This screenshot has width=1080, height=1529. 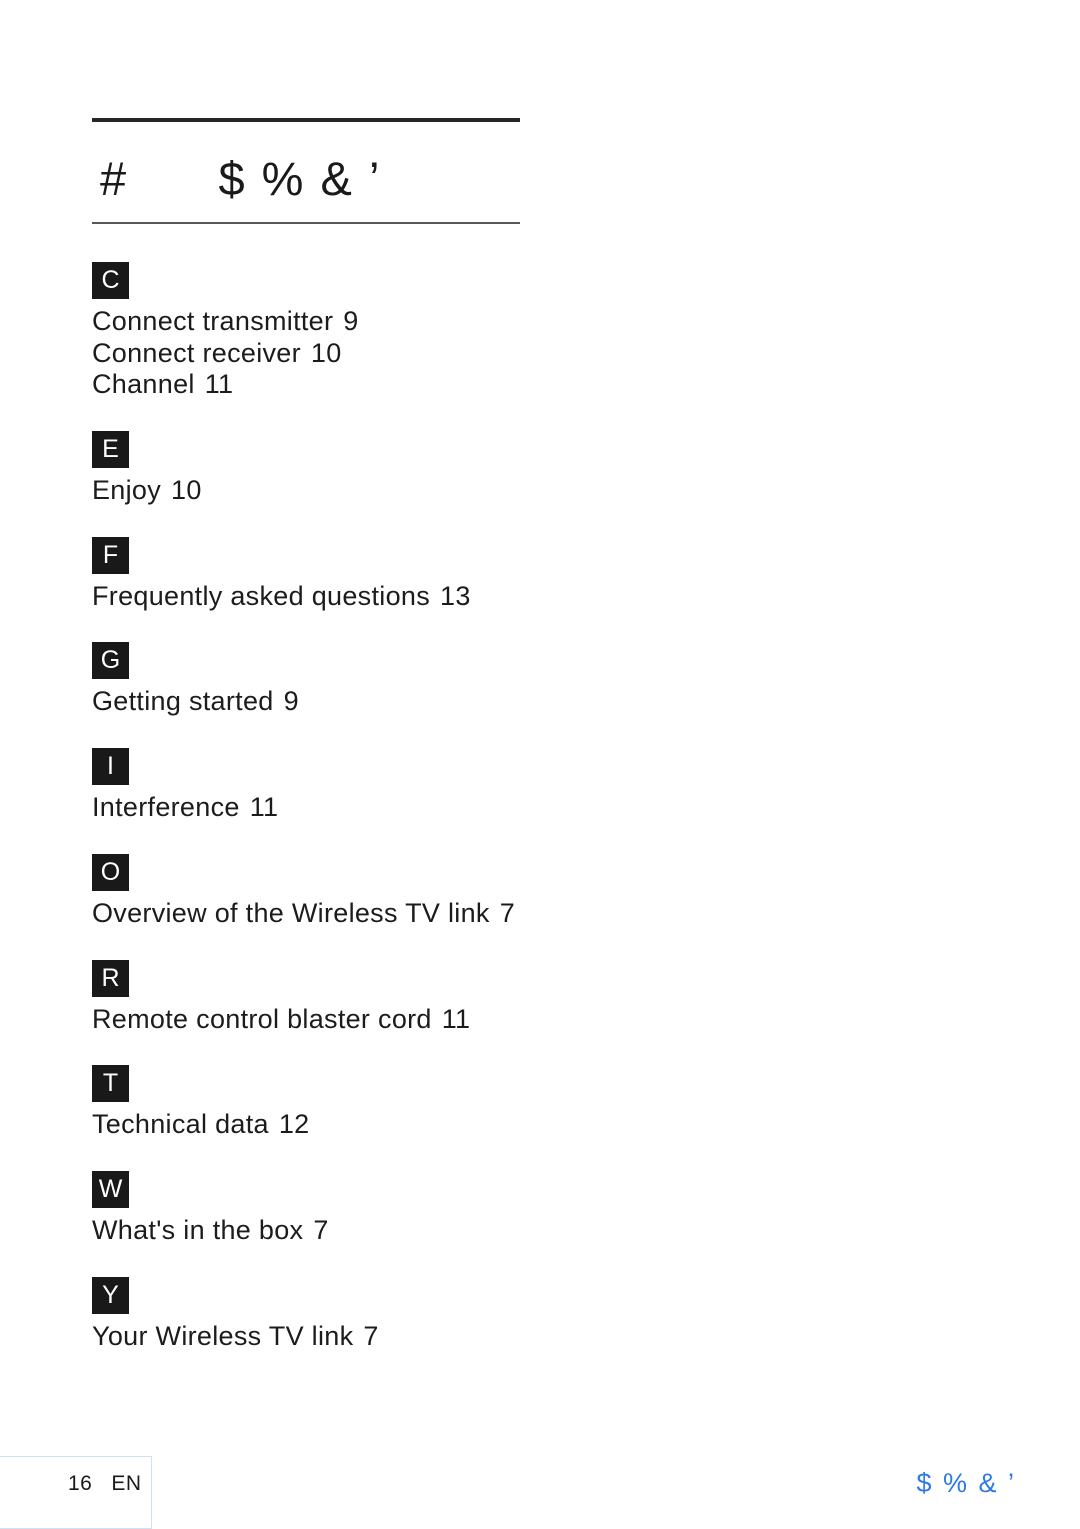 I want to click on index-entry-title: Connect receiver, so click(x=196, y=352).